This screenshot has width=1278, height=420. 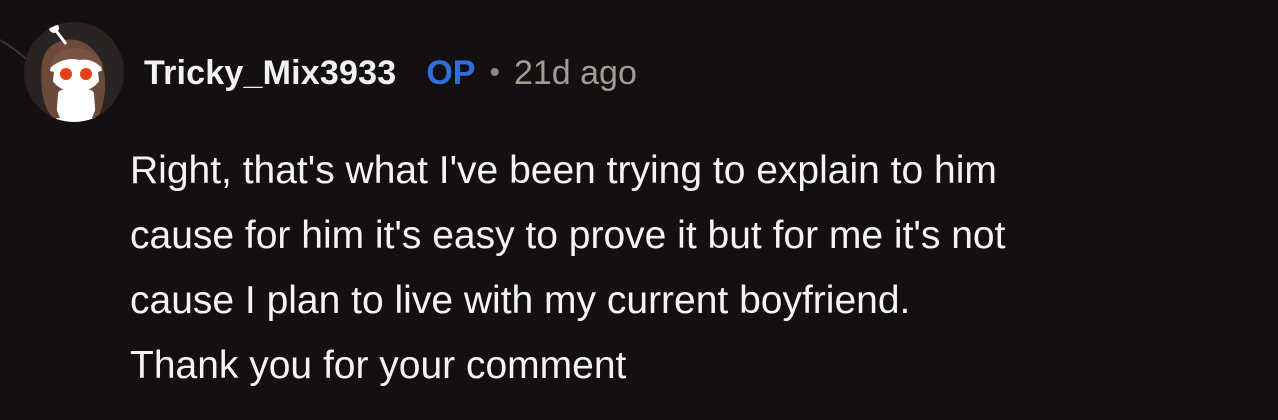 I want to click on comment-timestamp: 21d ago, so click(x=575, y=72).